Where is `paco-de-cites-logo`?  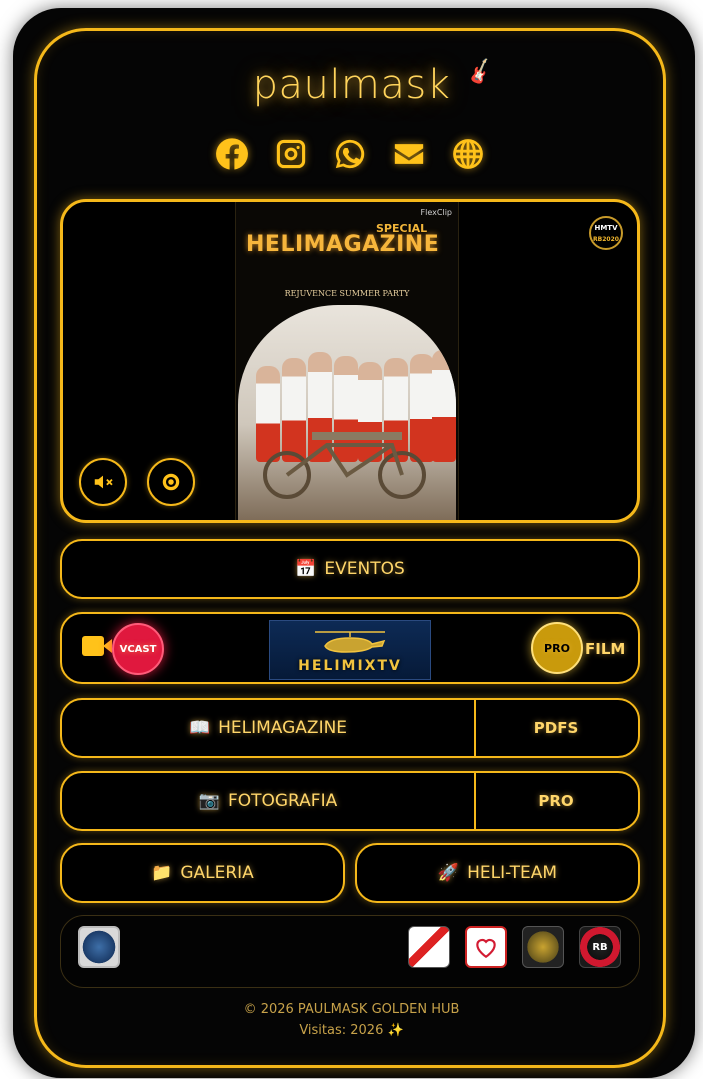 paco-de-cites-logo is located at coordinates (429, 947).